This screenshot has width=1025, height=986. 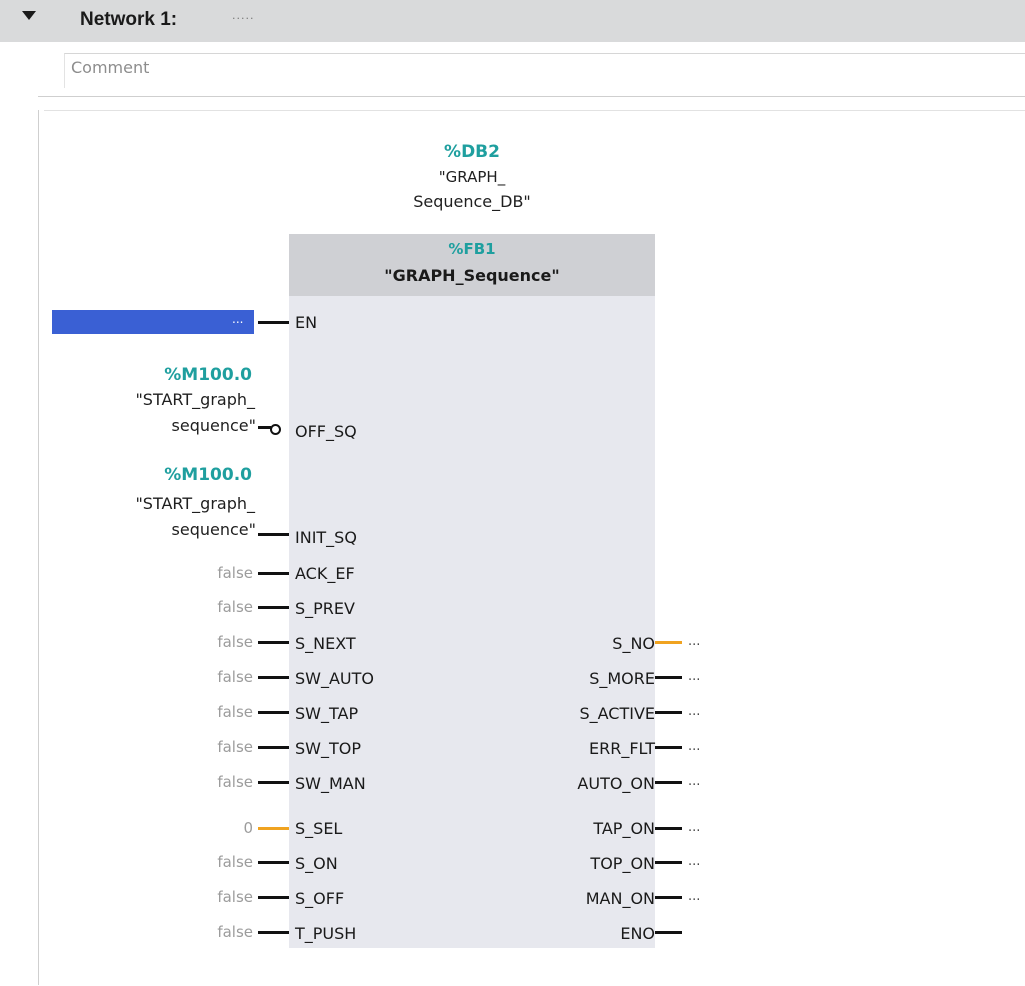 I want to click on s-sel-wire, so click(x=273, y=828).